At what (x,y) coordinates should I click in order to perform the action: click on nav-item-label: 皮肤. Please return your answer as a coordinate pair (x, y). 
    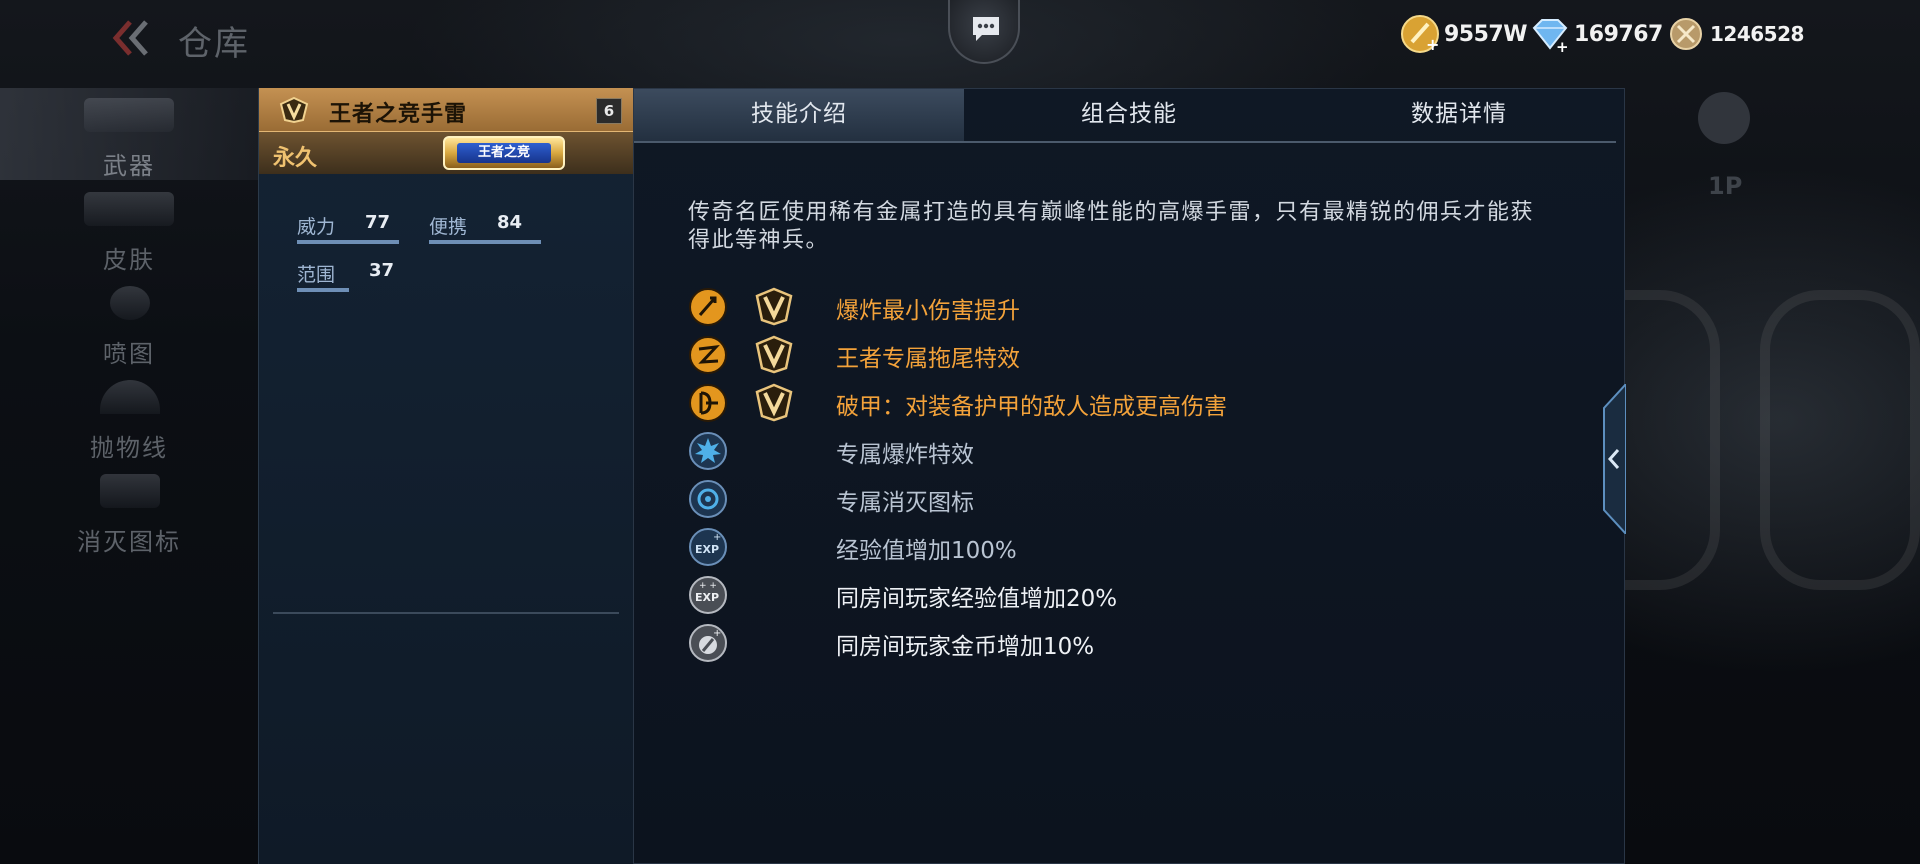
    Looking at the image, I should click on (129, 260).